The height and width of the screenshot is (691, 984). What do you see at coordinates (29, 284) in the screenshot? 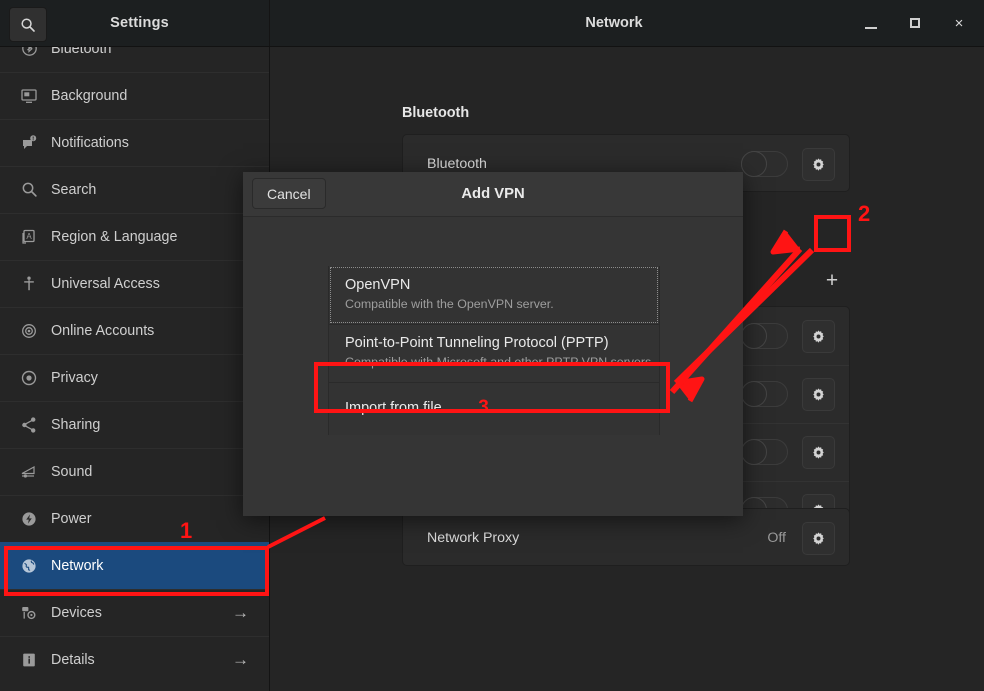
I see `universal-access-icon` at bounding box center [29, 284].